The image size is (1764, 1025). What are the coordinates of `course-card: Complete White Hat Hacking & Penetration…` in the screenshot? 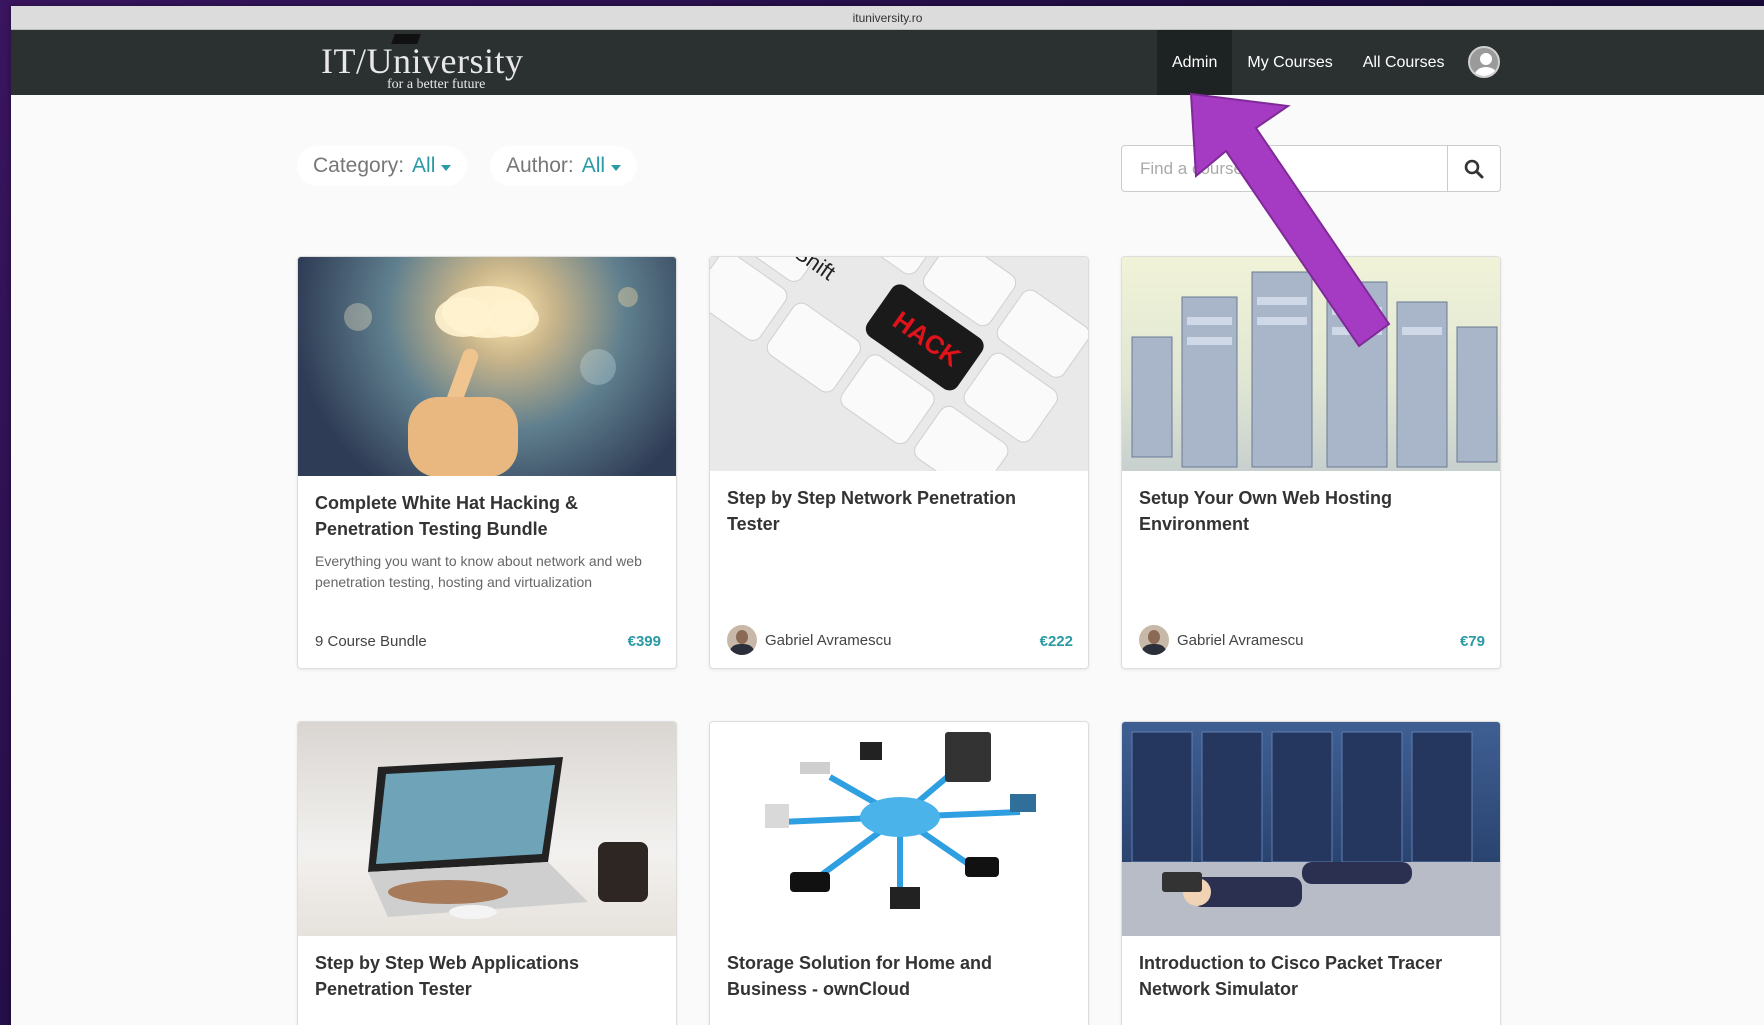 It's located at (487, 462).